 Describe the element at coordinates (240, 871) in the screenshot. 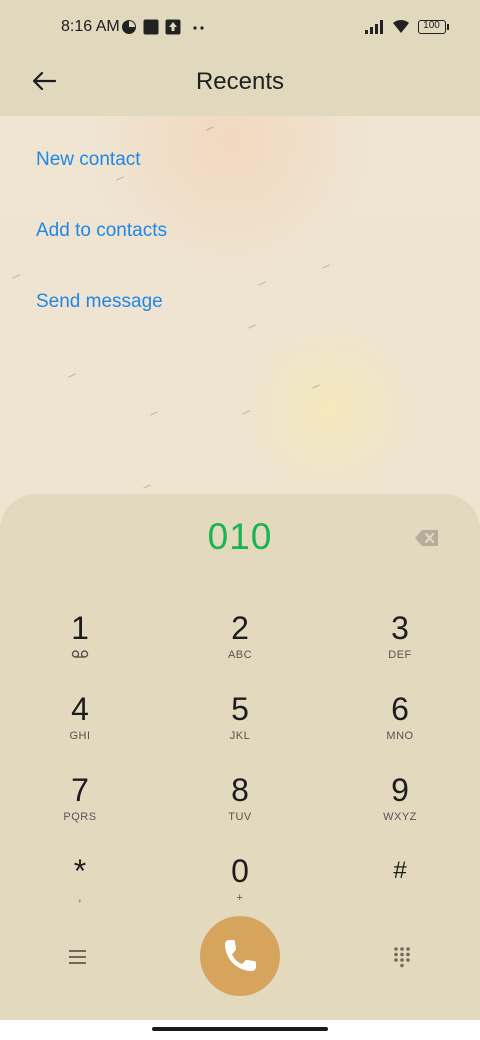

I see `key-digit: 0` at that location.